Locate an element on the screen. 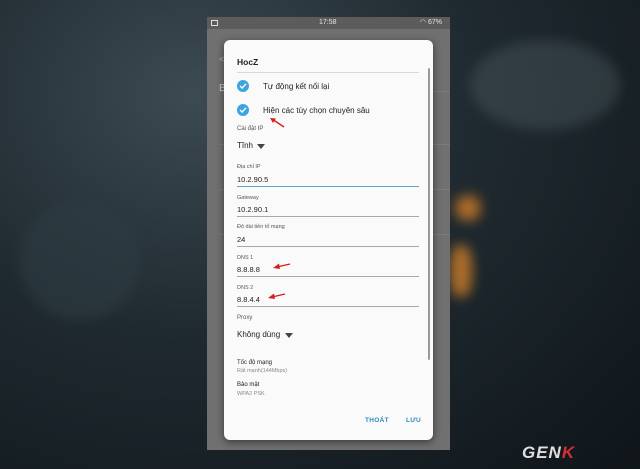 This screenshot has height=469, width=640. security-value: WPA2 PSK is located at coordinates (251, 394).